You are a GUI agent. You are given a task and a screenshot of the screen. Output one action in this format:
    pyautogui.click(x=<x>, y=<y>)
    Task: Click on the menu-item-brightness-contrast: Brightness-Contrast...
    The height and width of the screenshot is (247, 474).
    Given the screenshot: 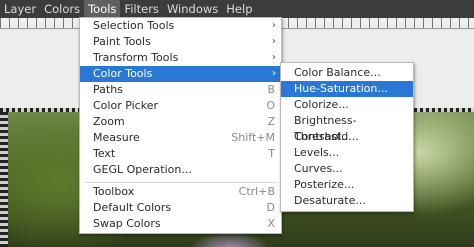 What is the action you would take?
    pyautogui.click(x=347, y=128)
    